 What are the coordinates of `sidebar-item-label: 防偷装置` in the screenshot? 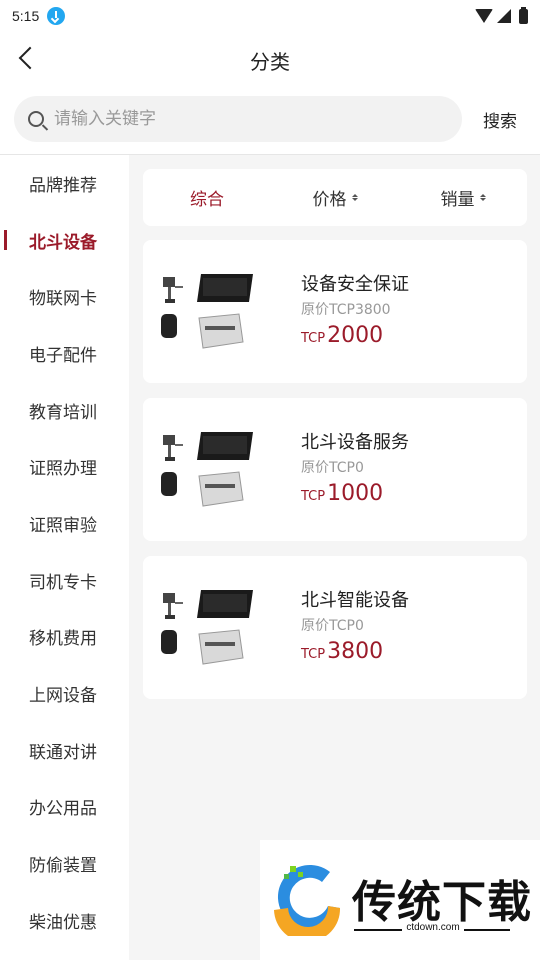 It's located at (63, 866).